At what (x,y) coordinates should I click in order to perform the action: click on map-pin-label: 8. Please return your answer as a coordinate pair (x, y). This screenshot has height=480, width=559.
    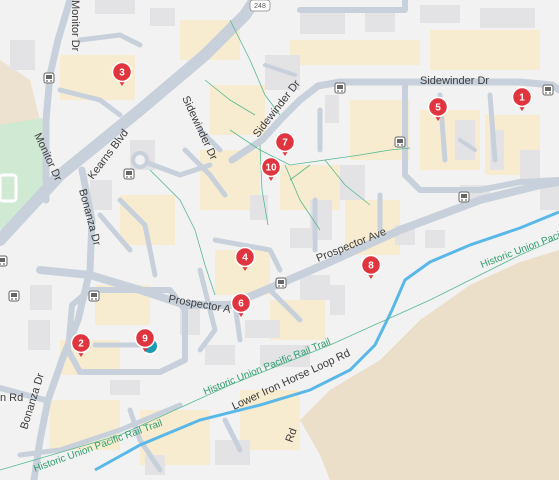
    Looking at the image, I should click on (371, 266).